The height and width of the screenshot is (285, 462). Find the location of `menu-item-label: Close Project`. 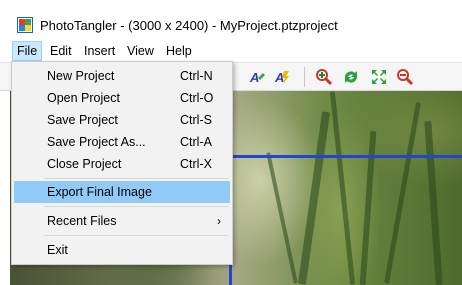

menu-item-label: Close Project is located at coordinates (84, 164).